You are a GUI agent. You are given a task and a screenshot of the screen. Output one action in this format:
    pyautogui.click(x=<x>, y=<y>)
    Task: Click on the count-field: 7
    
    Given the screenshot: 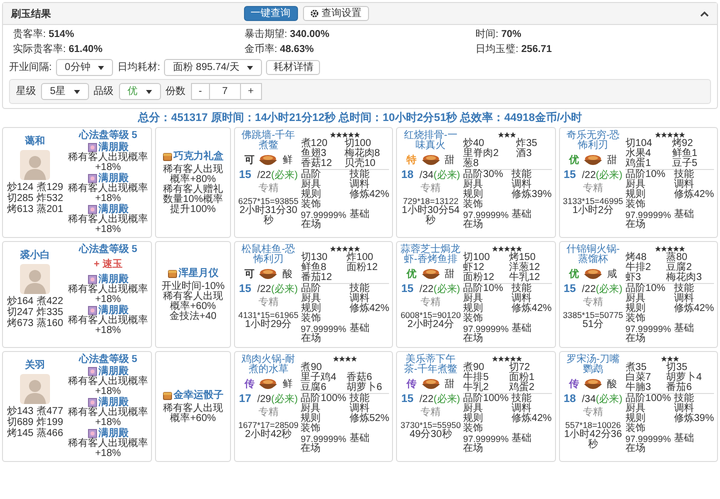 What is the action you would take?
    pyautogui.click(x=225, y=91)
    